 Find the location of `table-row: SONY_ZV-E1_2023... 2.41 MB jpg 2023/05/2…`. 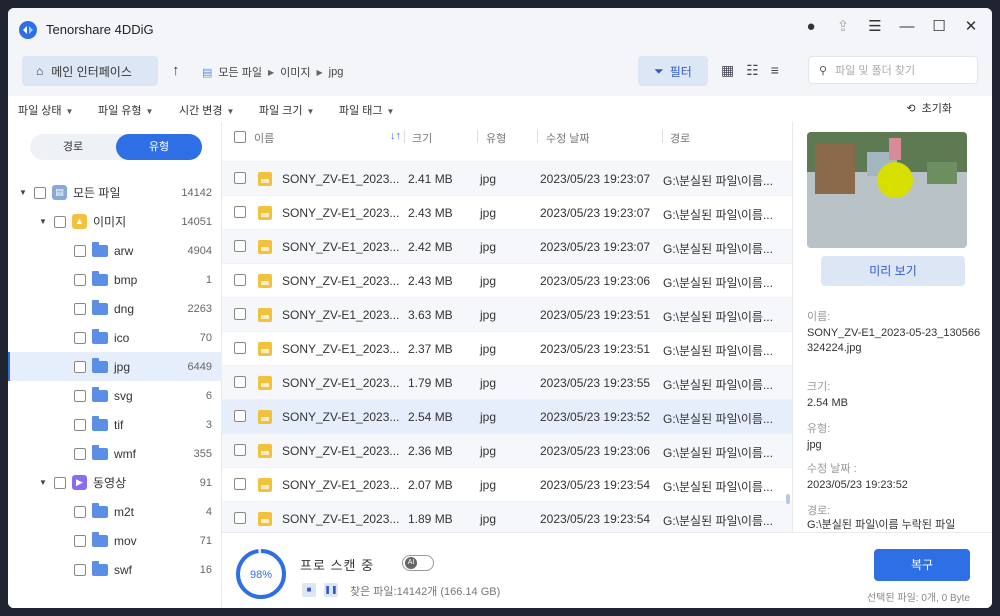

table-row: SONY_ZV-E1_2023... 2.41 MB jpg 2023/05/2… is located at coordinates (507, 178).